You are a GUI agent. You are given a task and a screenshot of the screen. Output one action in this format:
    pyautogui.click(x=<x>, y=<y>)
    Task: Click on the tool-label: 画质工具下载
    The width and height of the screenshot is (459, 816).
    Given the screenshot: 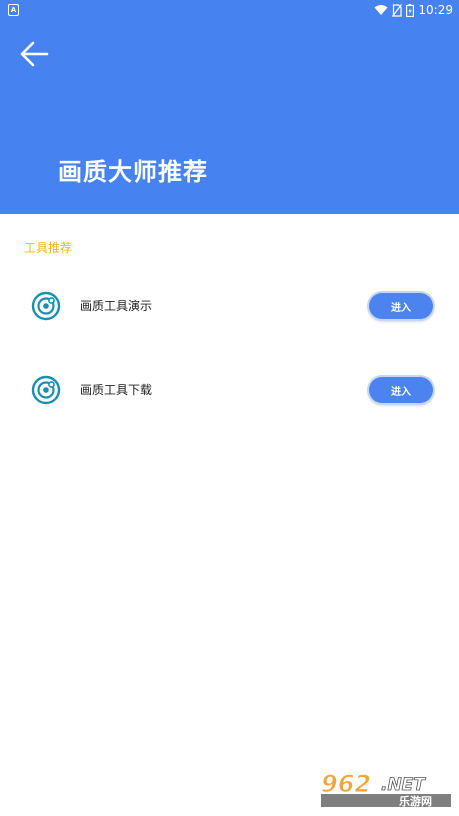 What is the action you would take?
    pyautogui.click(x=116, y=390)
    